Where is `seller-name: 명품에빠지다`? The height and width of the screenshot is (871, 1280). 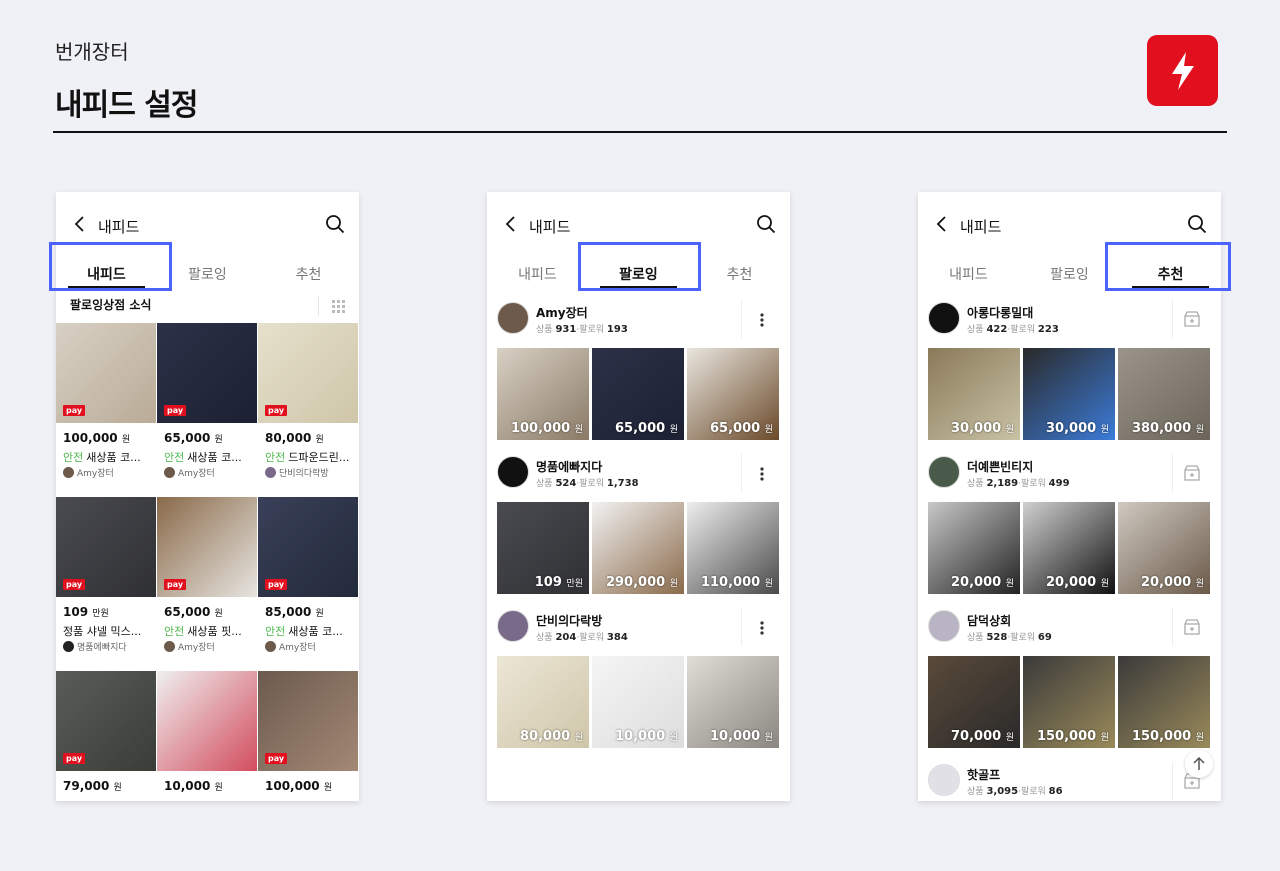
seller-name: 명품에빠지다 is located at coordinates (102, 648).